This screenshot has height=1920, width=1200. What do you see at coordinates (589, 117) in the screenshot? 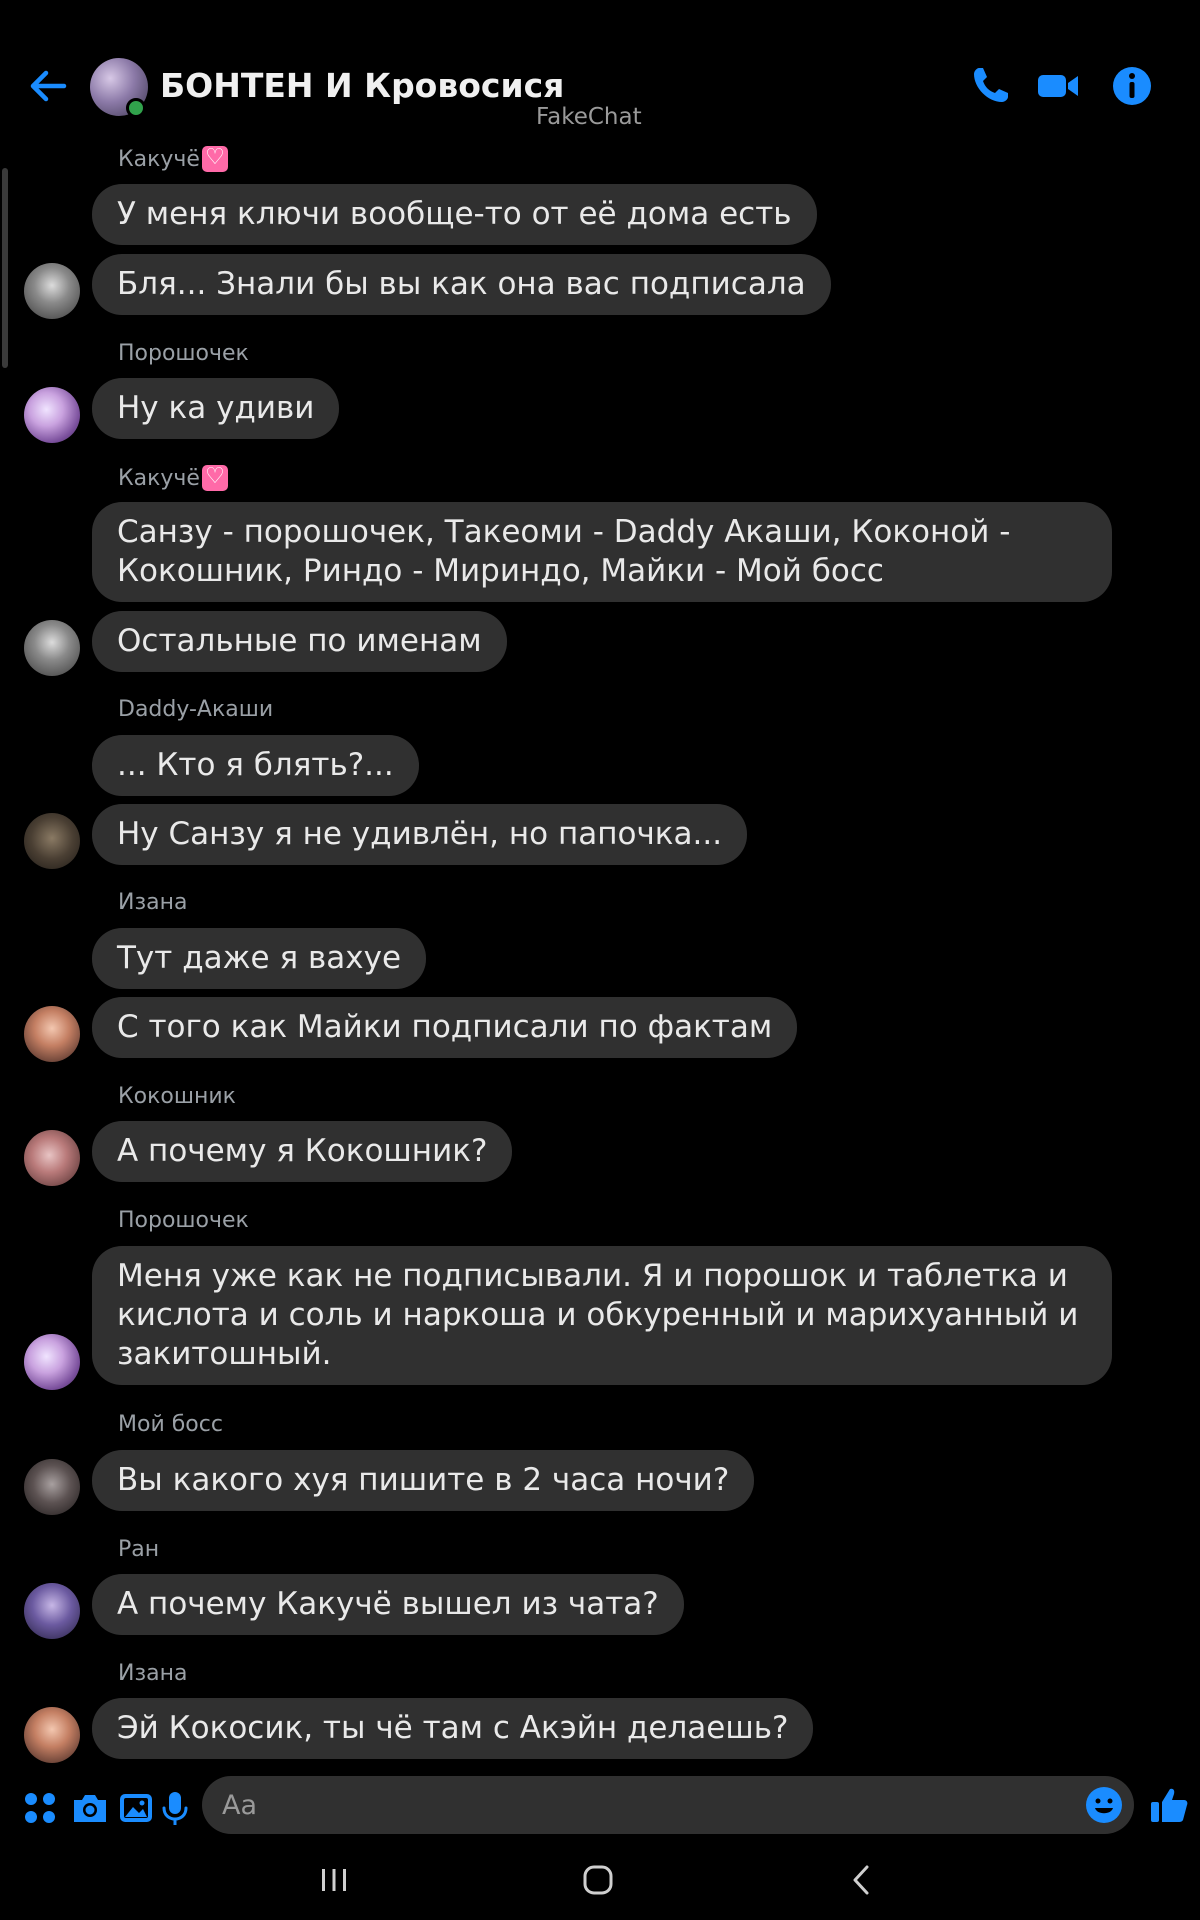
I see `watermark-text: FakeChat` at bounding box center [589, 117].